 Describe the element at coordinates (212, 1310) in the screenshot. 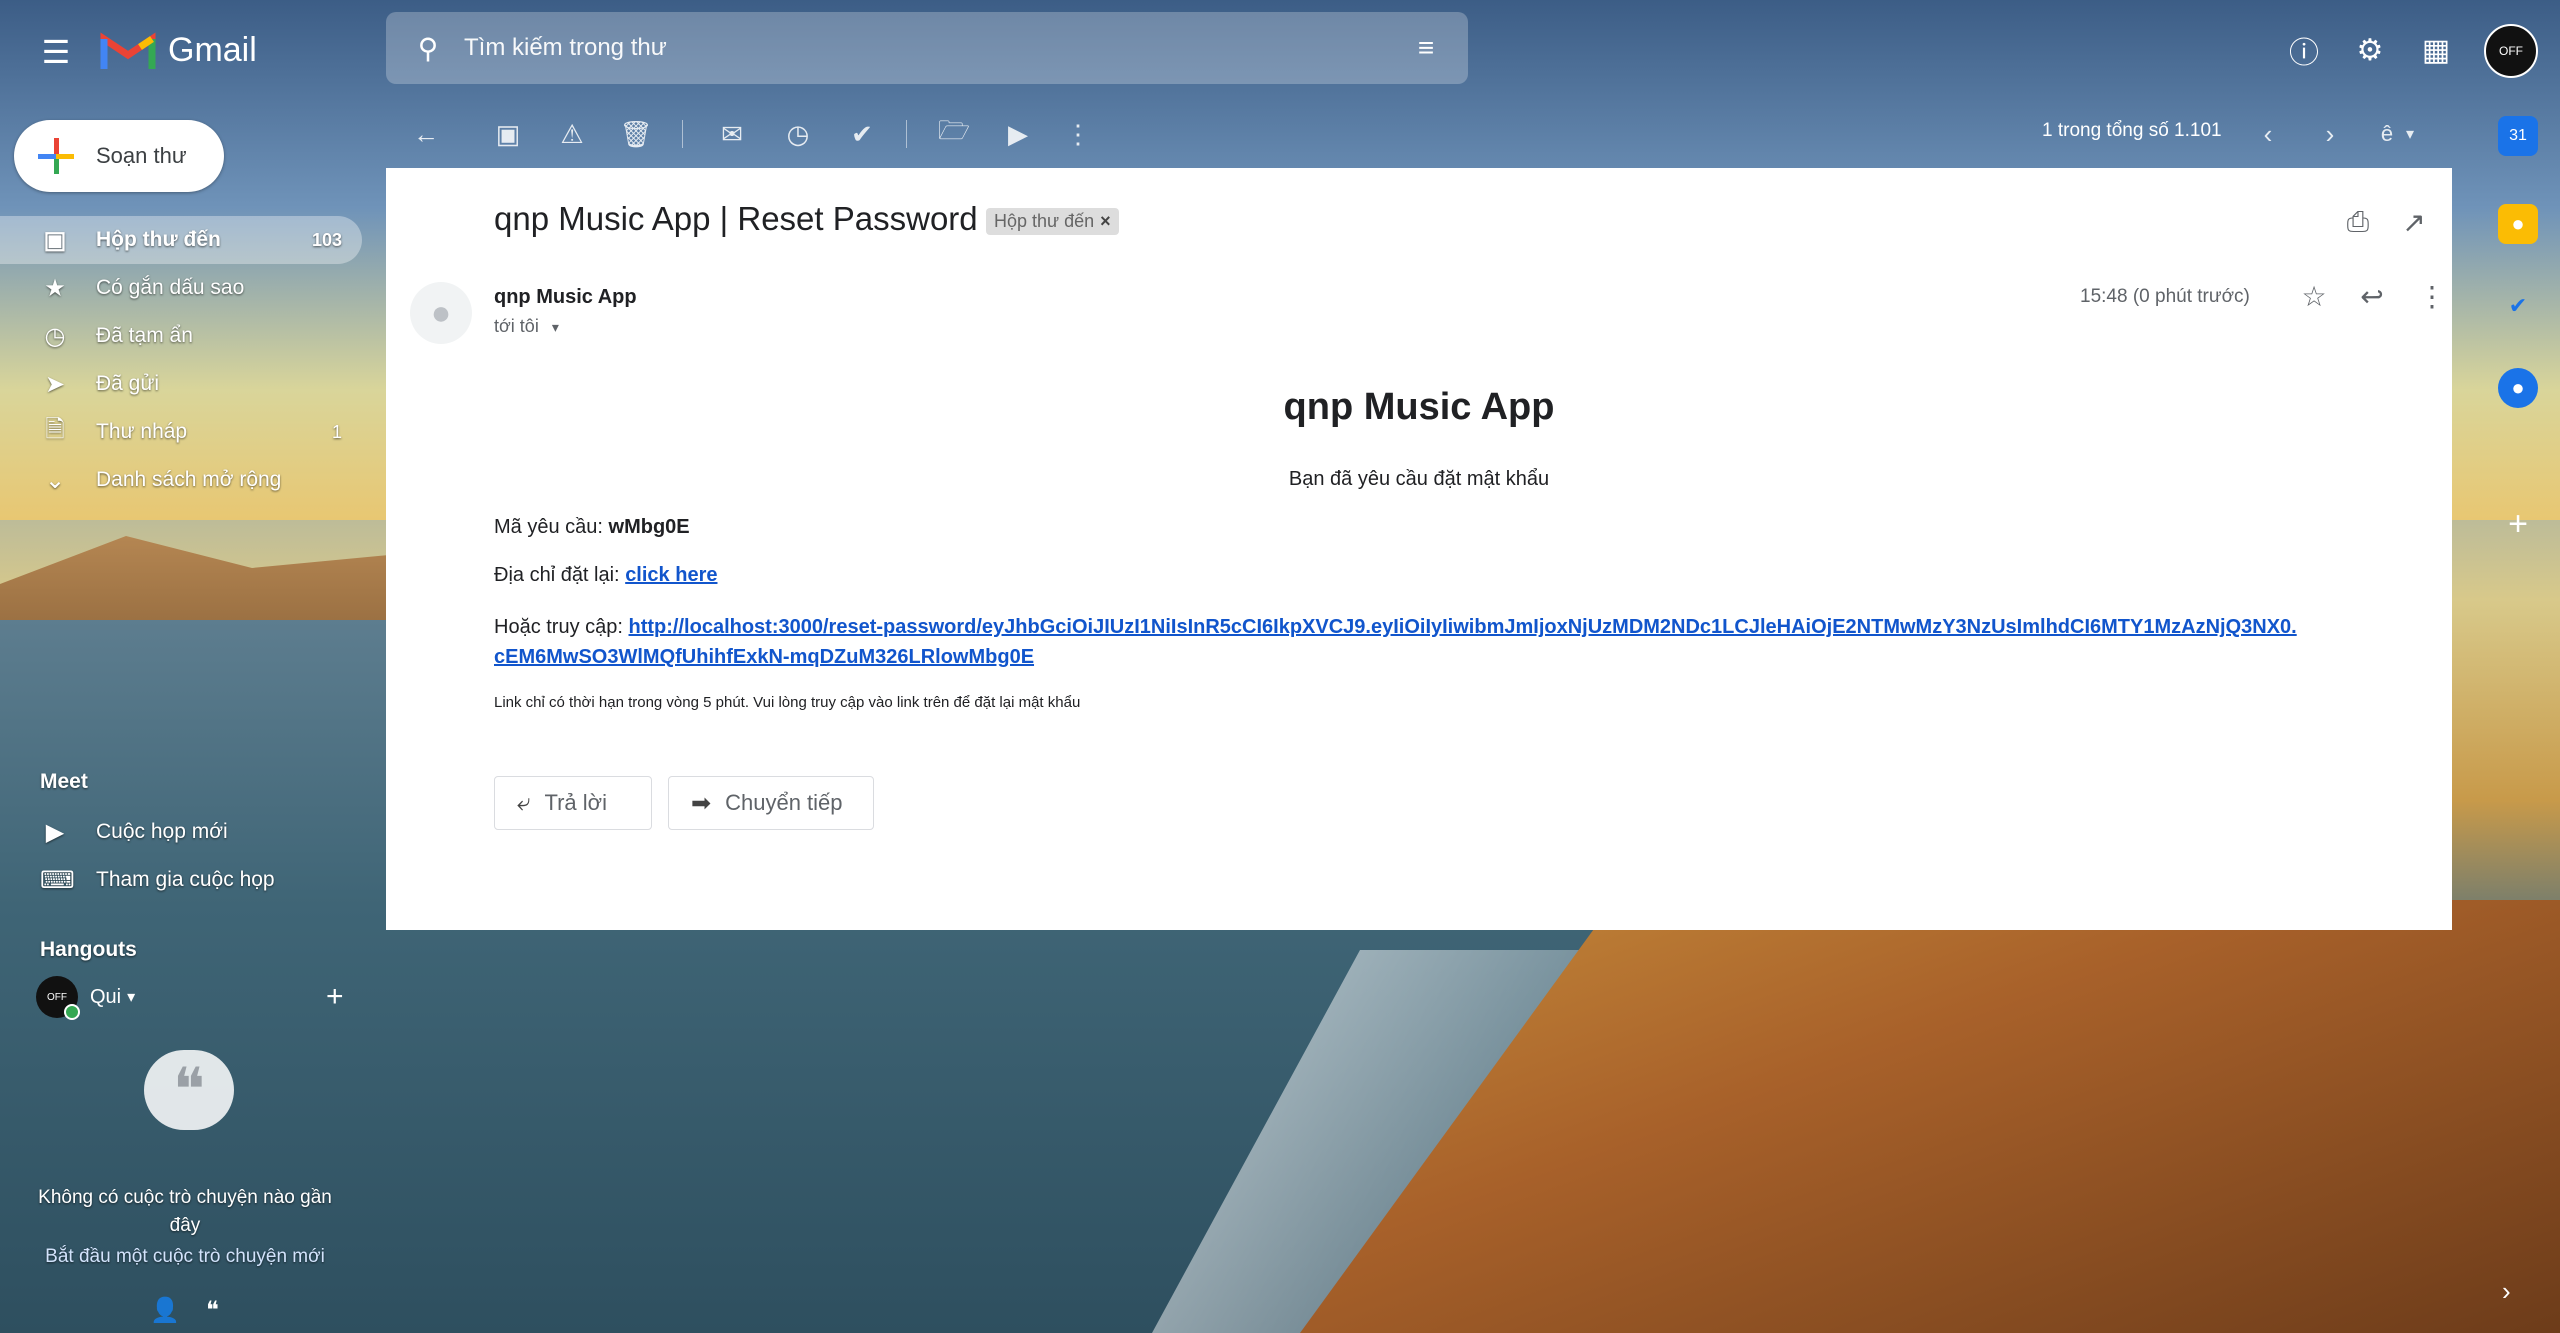

I see `chat-quote-icon: ❝` at that location.